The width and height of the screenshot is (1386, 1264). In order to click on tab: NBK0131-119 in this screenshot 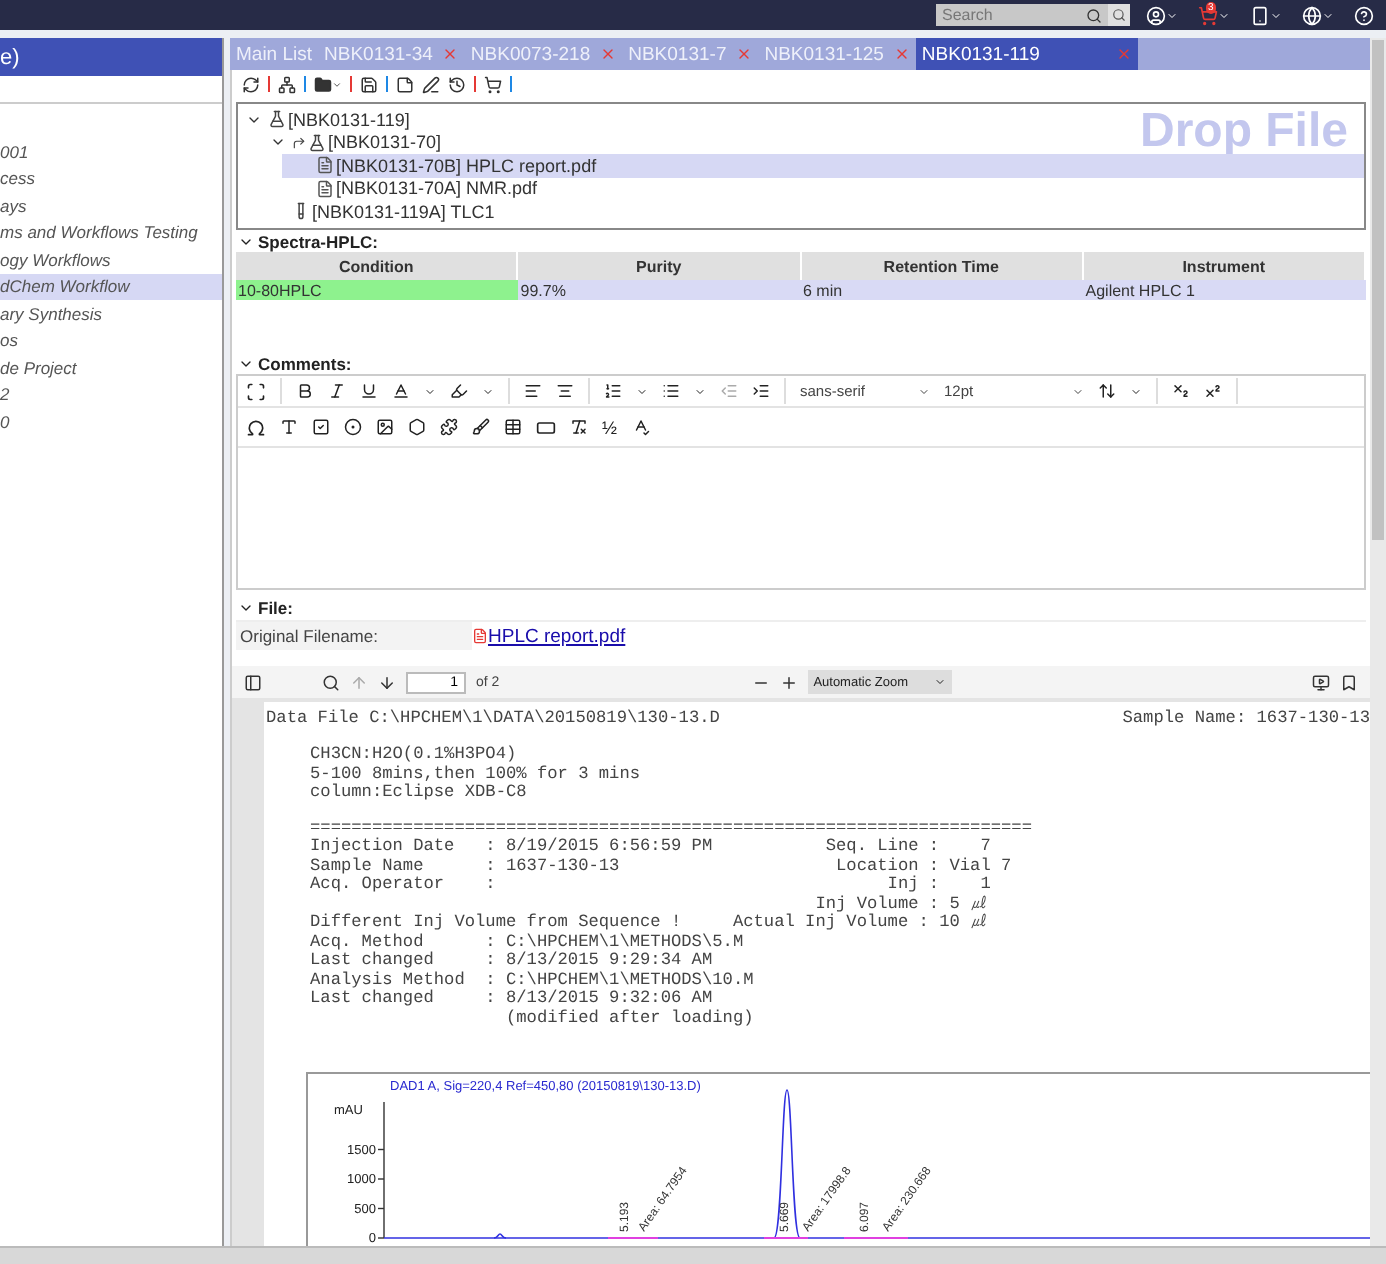, I will do `click(1026, 54)`.